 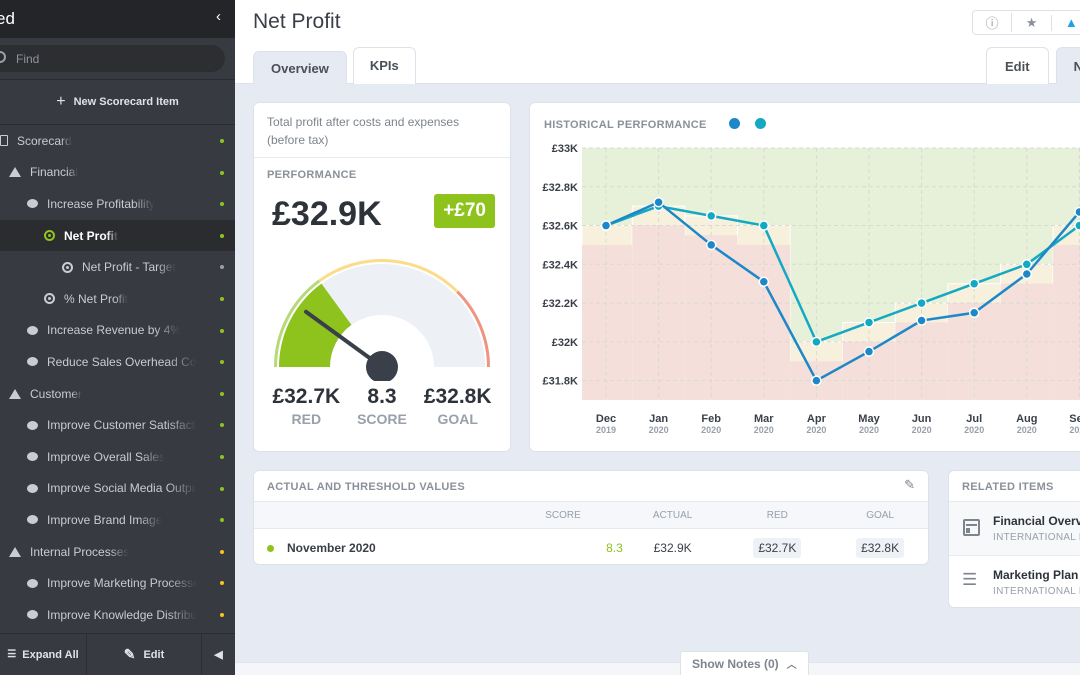 What do you see at coordinates (764, 419) in the screenshot?
I see `x-tick-month: Mar` at bounding box center [764, 419].